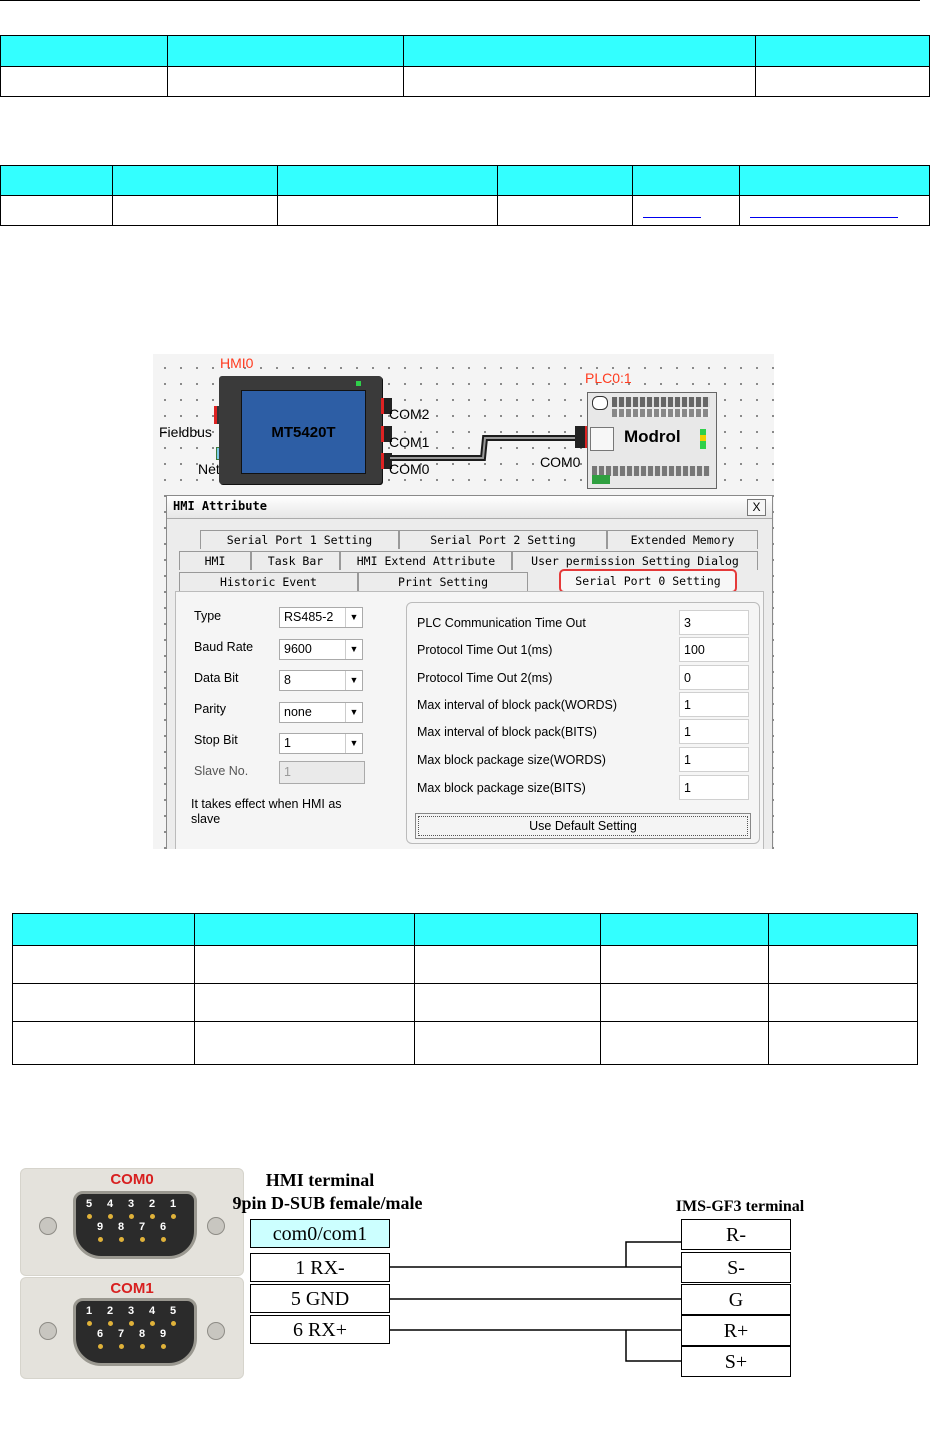 This screenshot has height=1451, width=930. What do you see at coordinates (535, 1301) in the screenshot?
I see `wiring-lines` at bounding box center [535, 1301].